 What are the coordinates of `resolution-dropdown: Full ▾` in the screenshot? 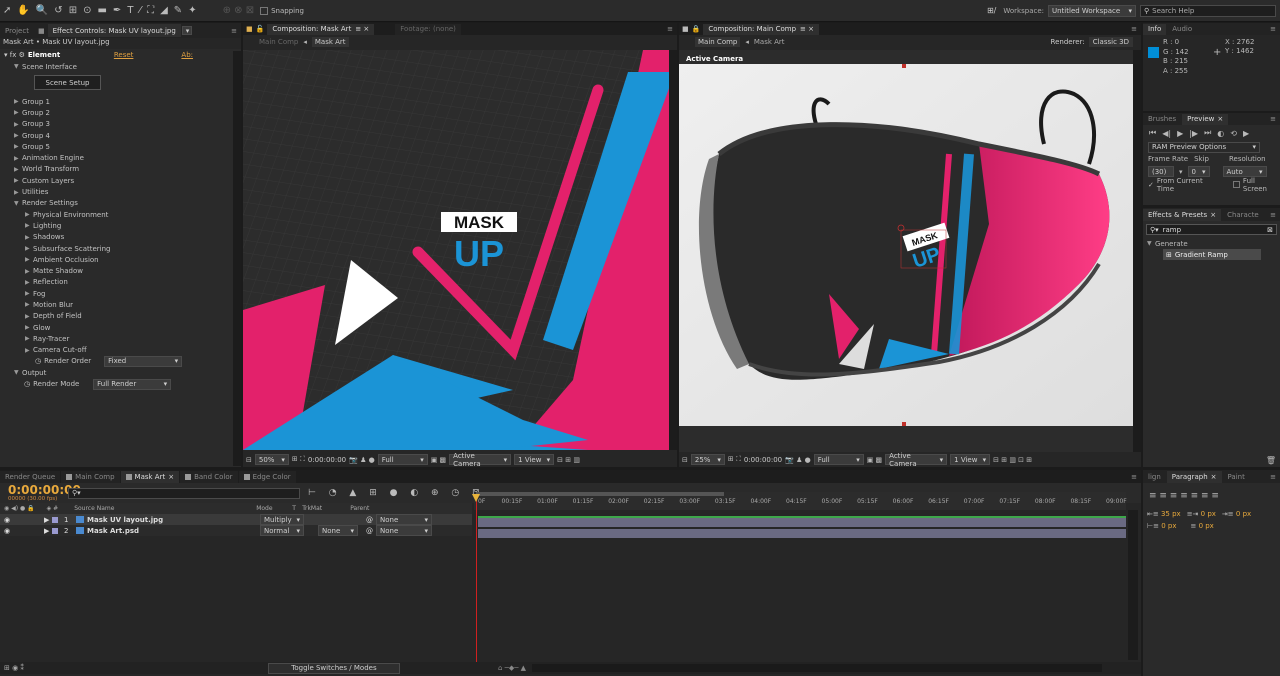 It's located at (838, 459).